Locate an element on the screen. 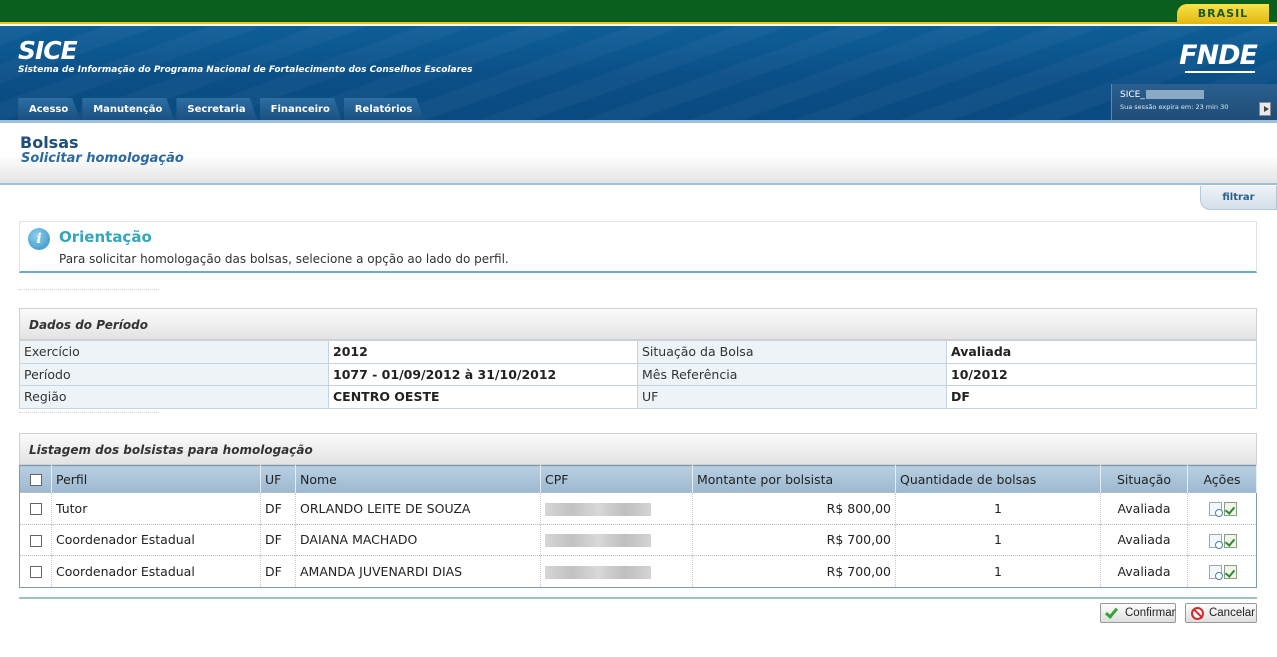 This screenshot has width=1277, height=657. footer-divider is located at coordinates (638, 598).